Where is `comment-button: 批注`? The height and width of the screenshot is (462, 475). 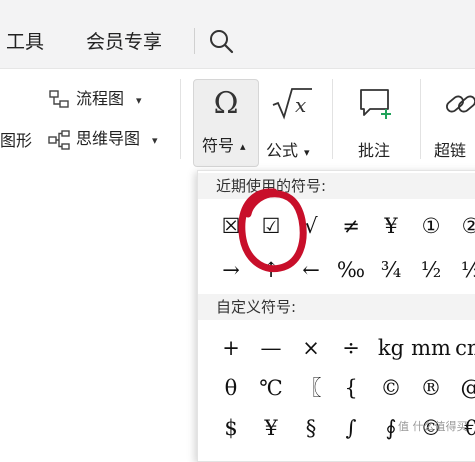 comment-button: 批注 is located at coordinates (376, 122).